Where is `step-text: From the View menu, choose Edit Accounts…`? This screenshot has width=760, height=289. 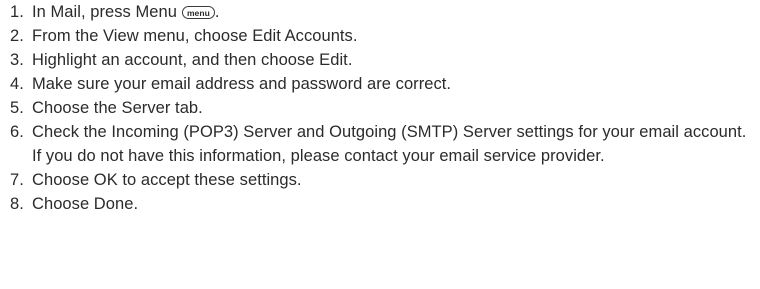
step-text: From the View menu, choose Edit Accounts… is located at coordinates (195, 36).